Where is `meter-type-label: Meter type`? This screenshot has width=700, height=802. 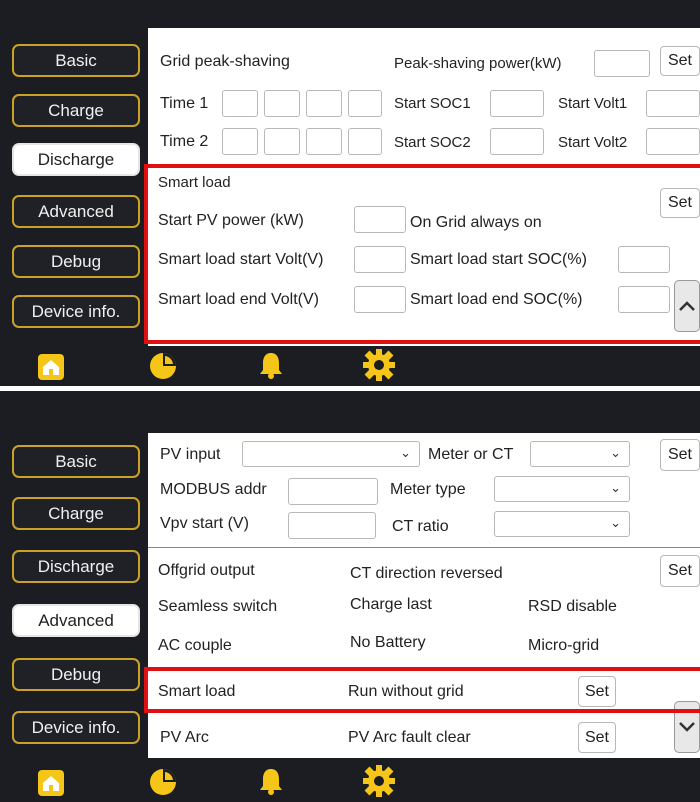
meter-type-label: Meter type is located at coordinates (428, 489).